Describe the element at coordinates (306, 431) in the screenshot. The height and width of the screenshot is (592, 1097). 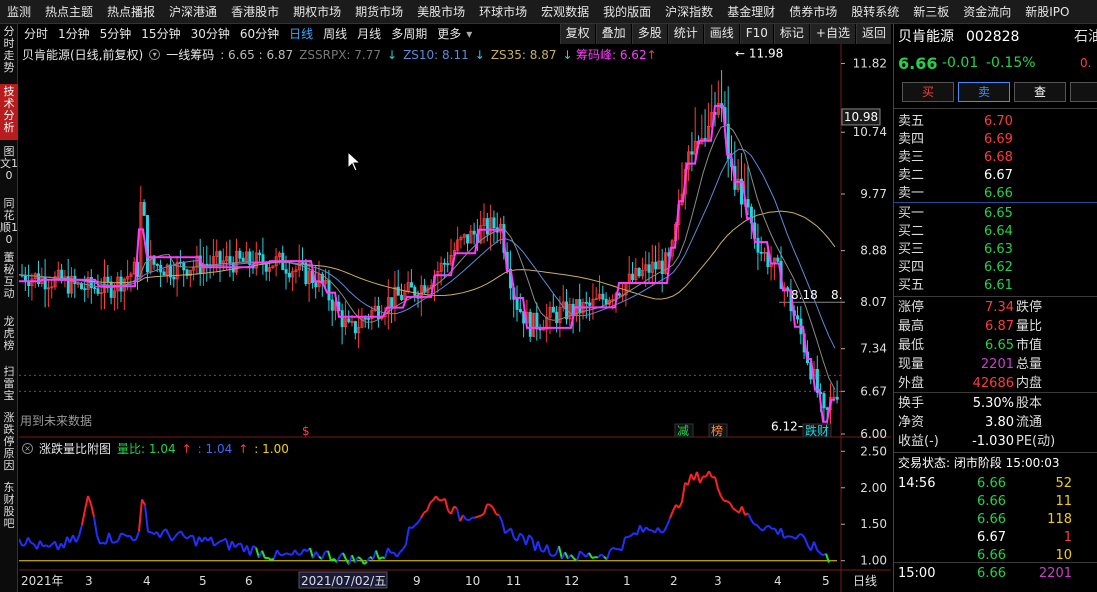
I see `event-marker: $` at that location.